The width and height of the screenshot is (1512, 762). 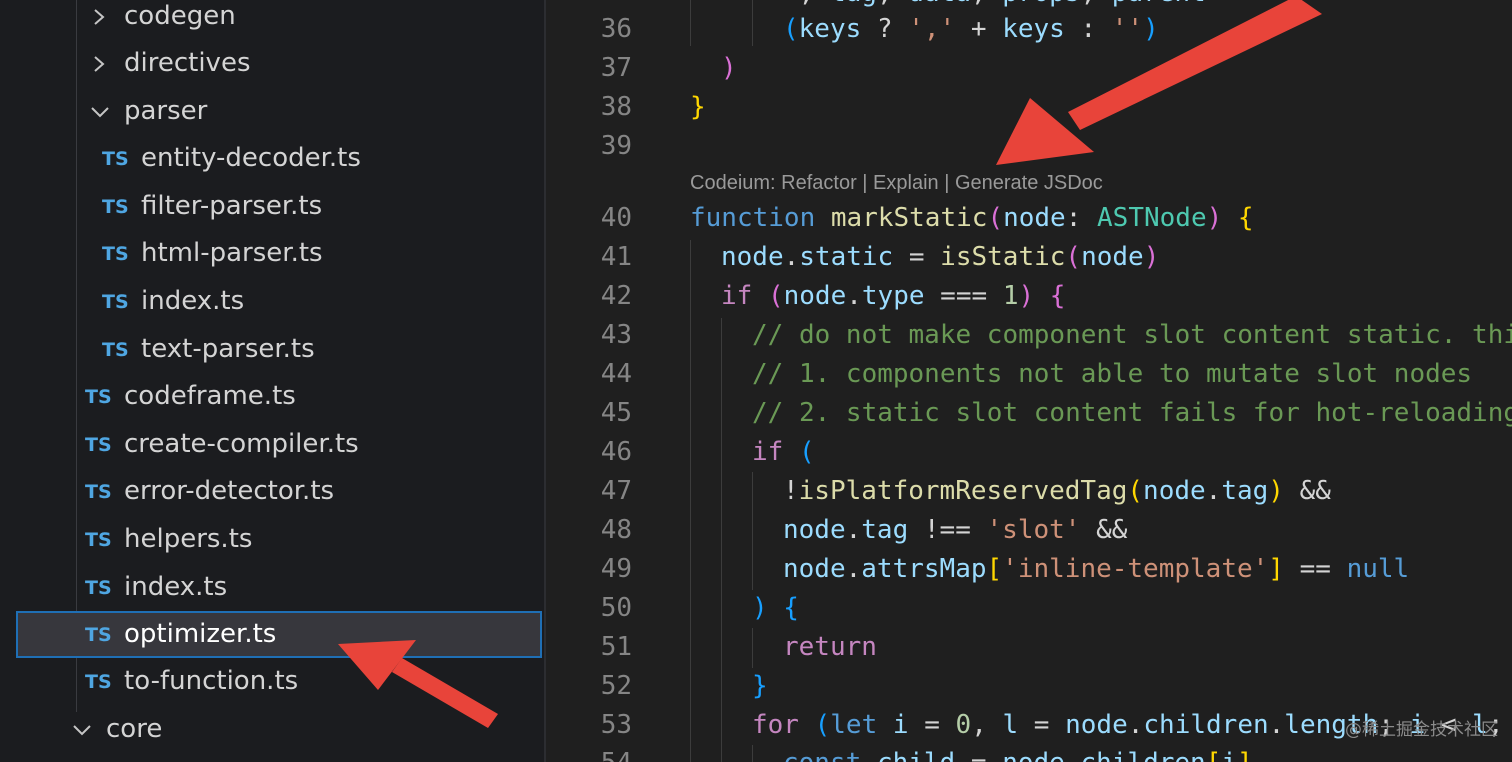 I want to click on tree-item-label: codeframe.ts, so click(x=210, y=396).